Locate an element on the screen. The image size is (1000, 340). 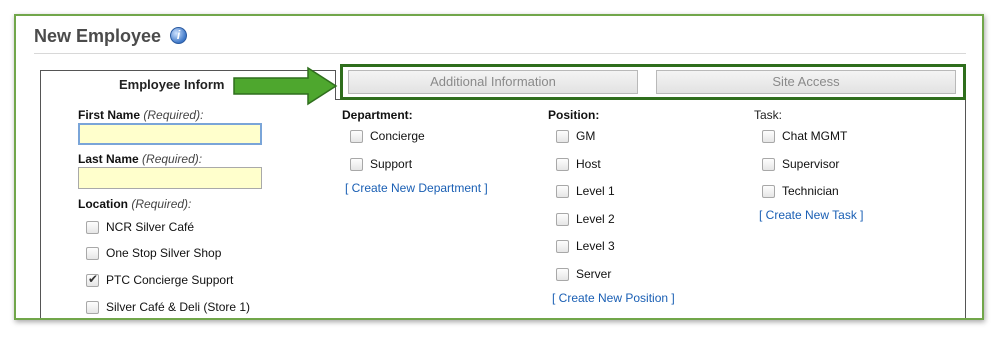
position-label: Position: is located at coordinates (574, 115).